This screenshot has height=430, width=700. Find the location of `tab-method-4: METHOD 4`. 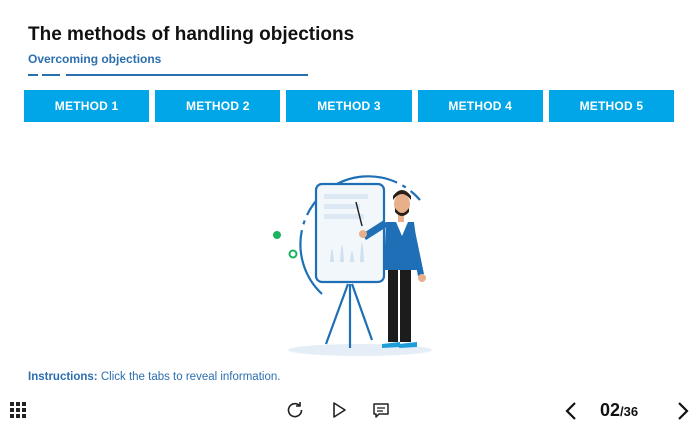

tab-method-4: METHOD 4 is located at coordinates (480, 106).